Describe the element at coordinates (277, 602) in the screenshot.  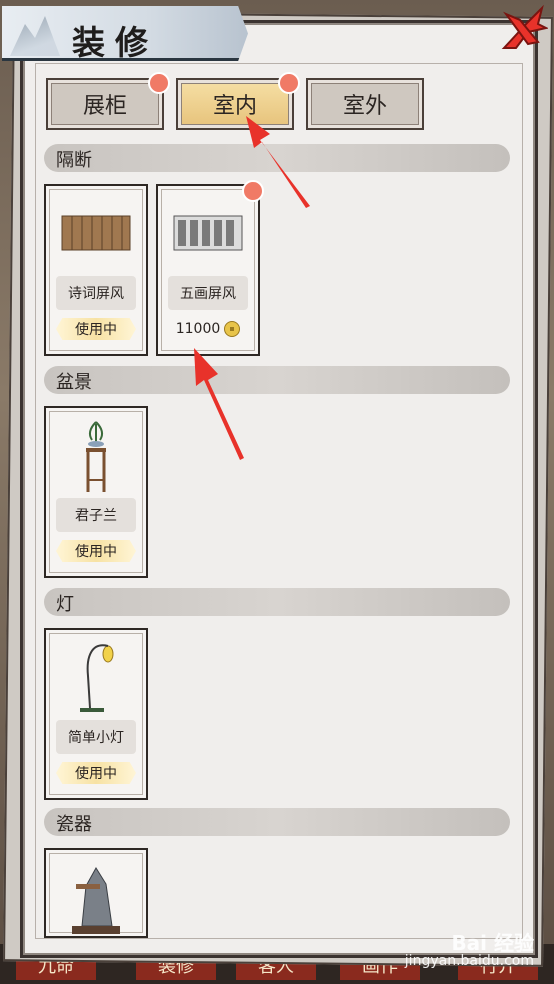
I see `section-header-lamp: 灯` at that location.